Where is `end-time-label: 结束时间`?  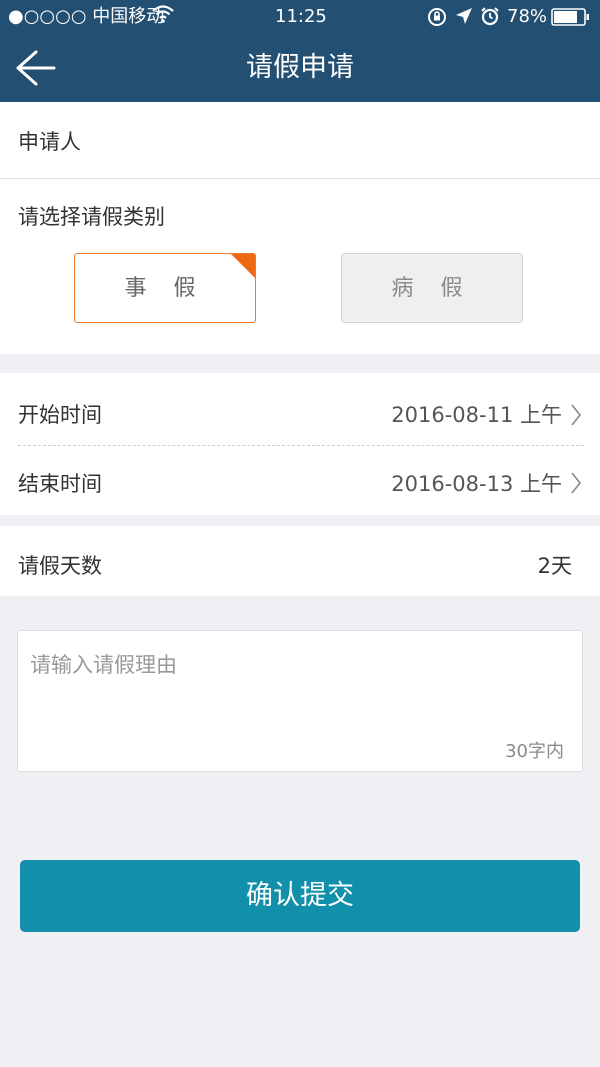 end-time-label: 结束时间 is located at coordinates (60, 484).